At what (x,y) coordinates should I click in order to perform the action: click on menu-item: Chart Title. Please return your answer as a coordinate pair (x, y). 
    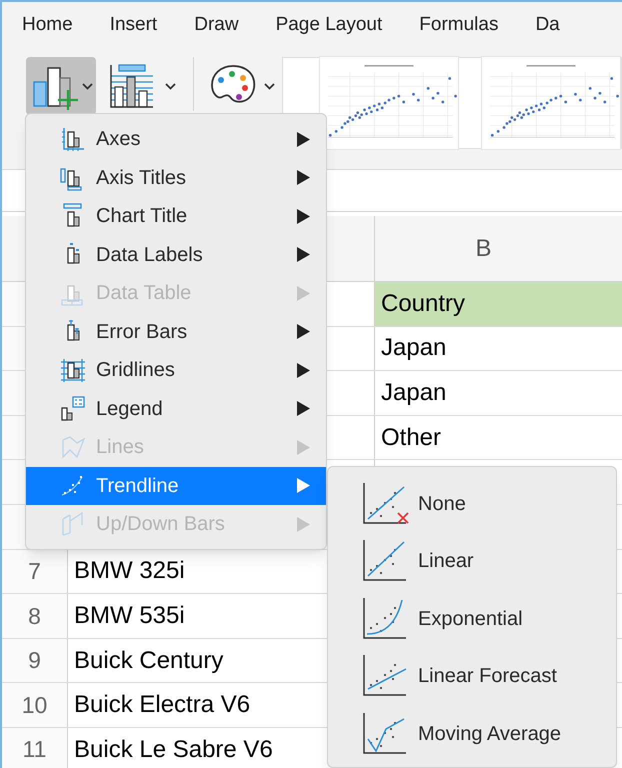
    Looking at the image, I should click on (176, 216).